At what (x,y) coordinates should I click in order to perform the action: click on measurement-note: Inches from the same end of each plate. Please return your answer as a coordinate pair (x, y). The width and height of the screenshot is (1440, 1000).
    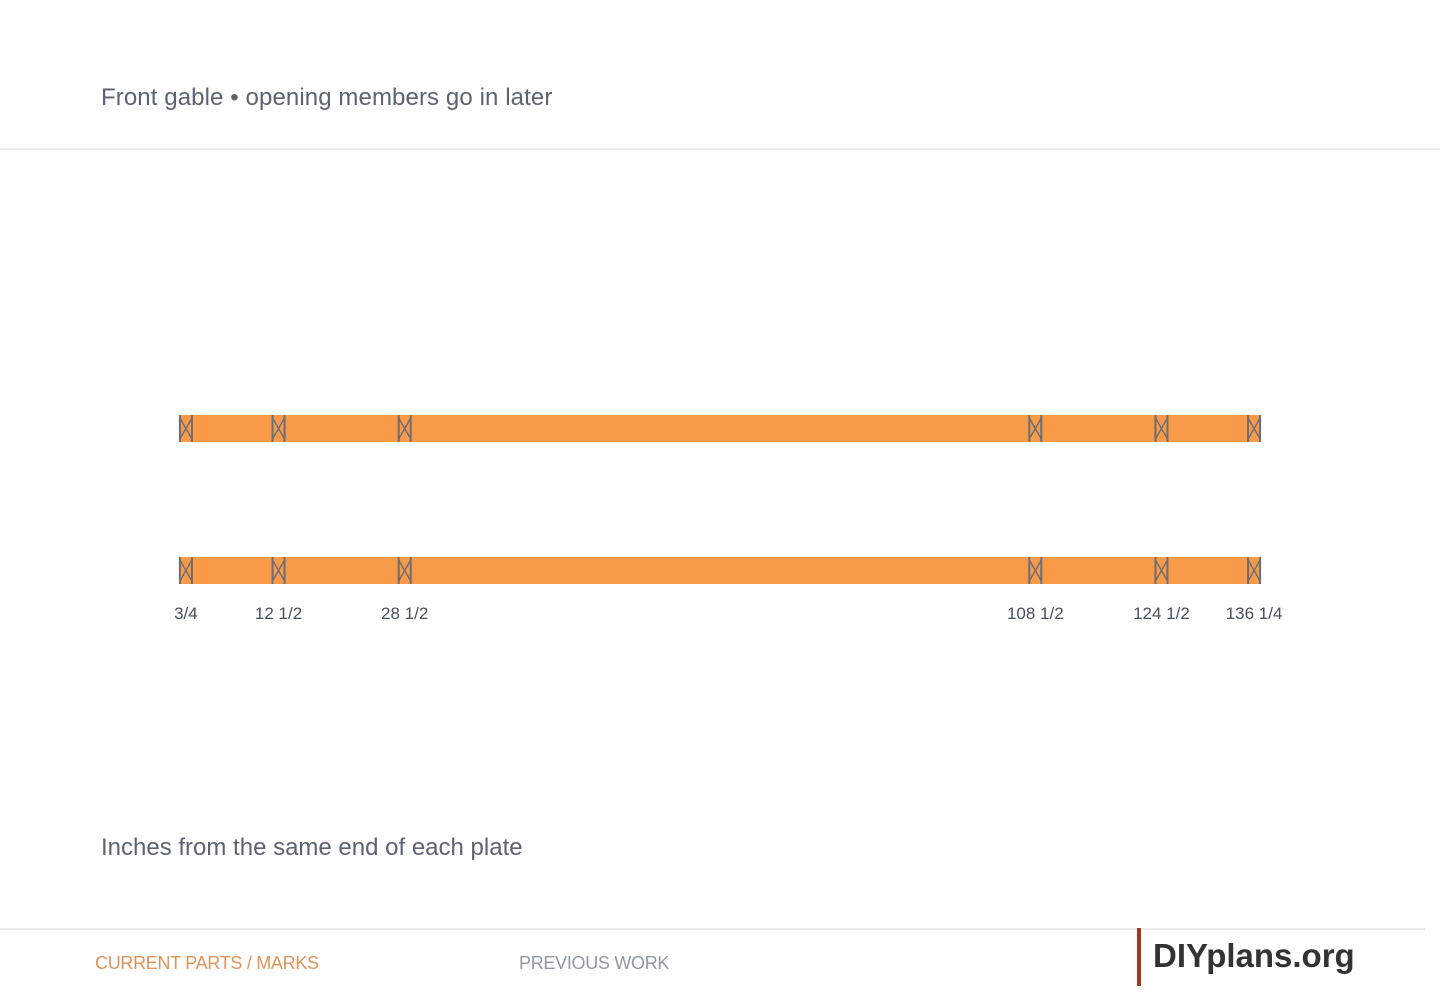
    Looking at the image, I should click on (312, 847).